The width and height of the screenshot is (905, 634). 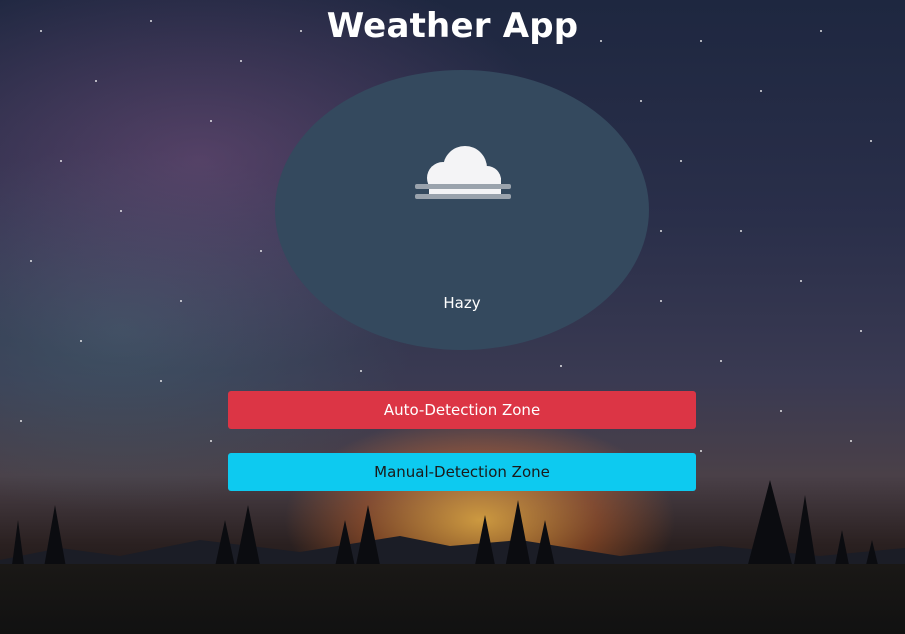 What do you see at coordinates (462, 303) in the screenshot?
I see `weather-condition-label: Hazy` at bounding box center [462, 303].